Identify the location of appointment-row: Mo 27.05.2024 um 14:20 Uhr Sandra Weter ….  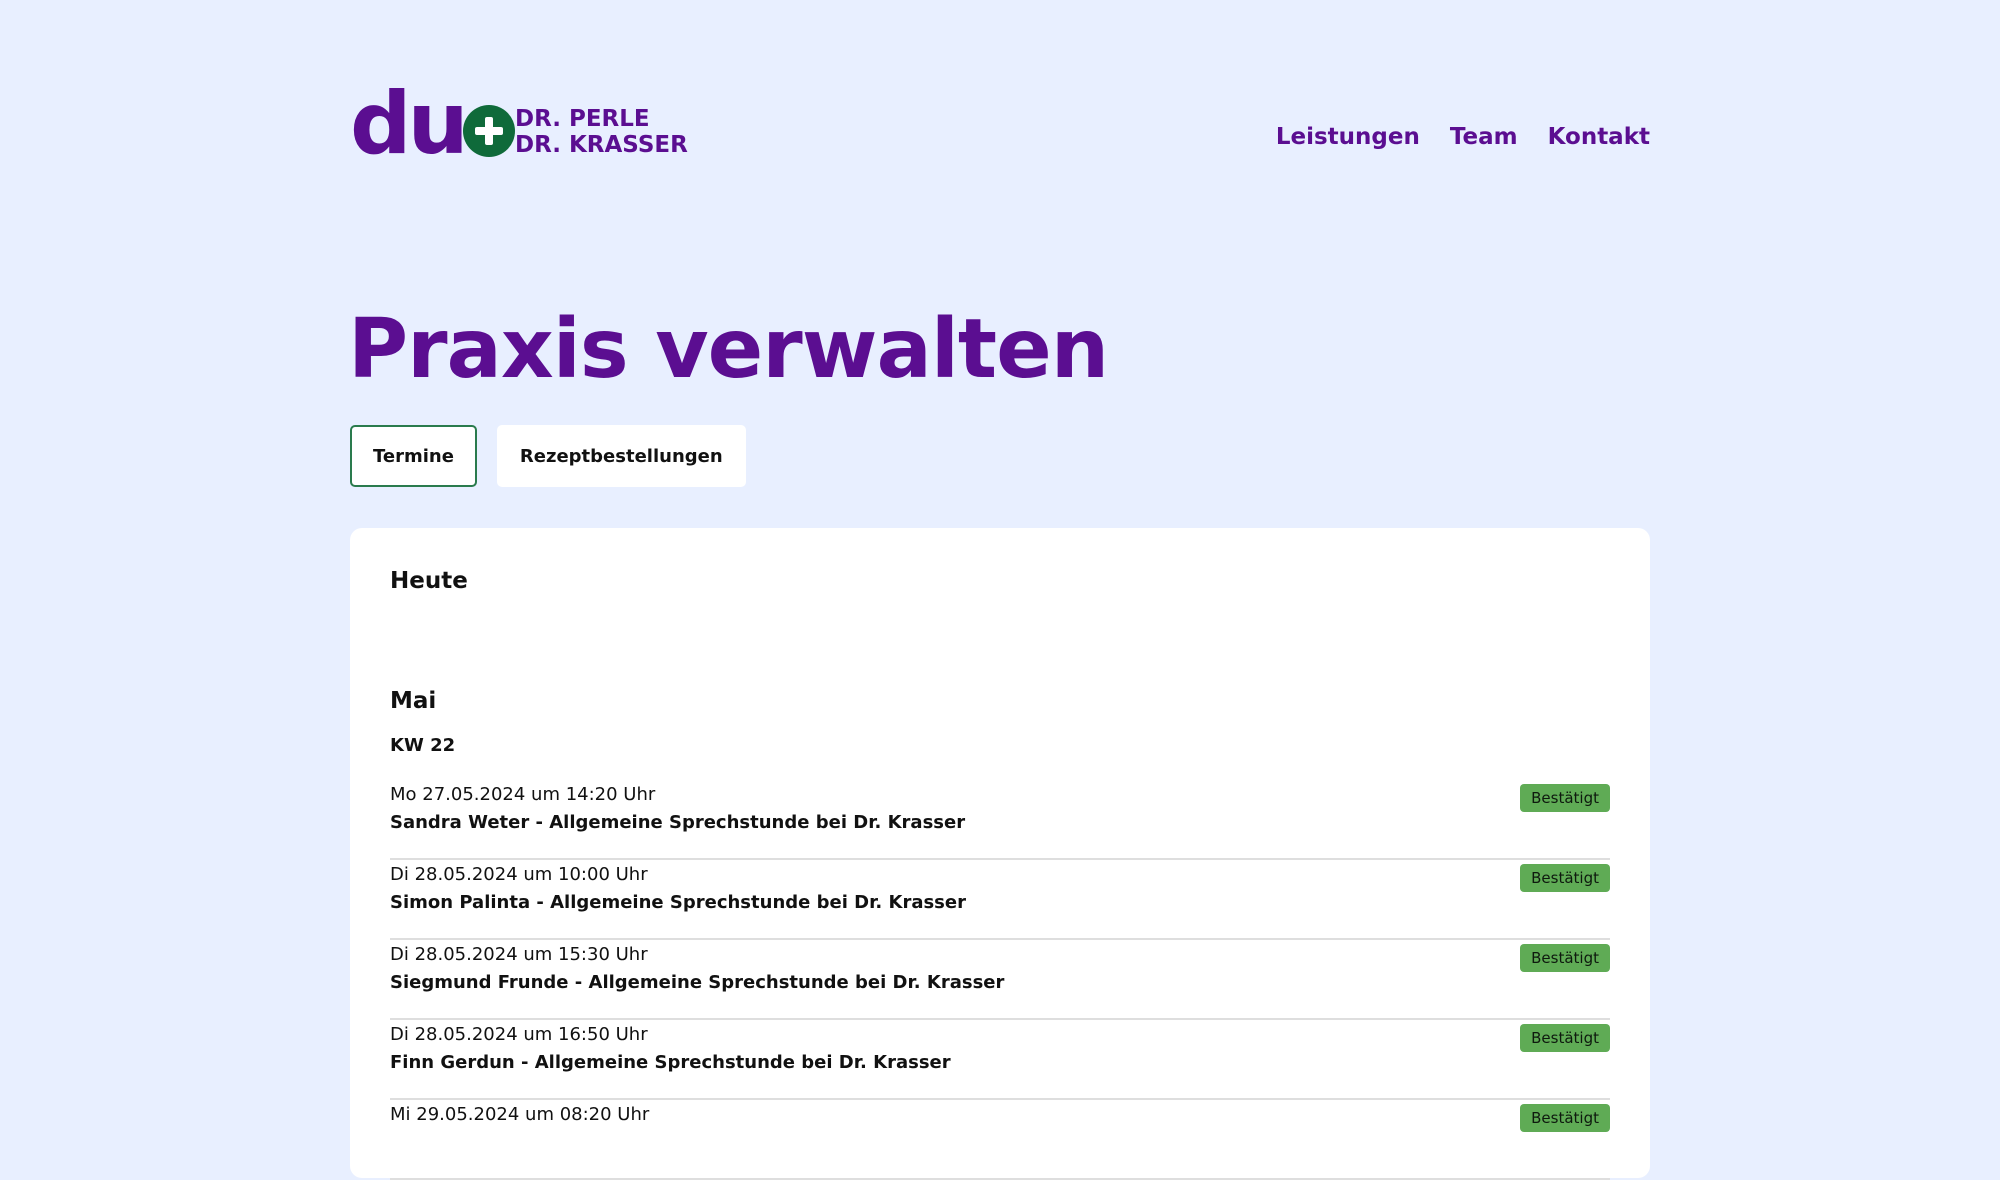
(1000, 820).